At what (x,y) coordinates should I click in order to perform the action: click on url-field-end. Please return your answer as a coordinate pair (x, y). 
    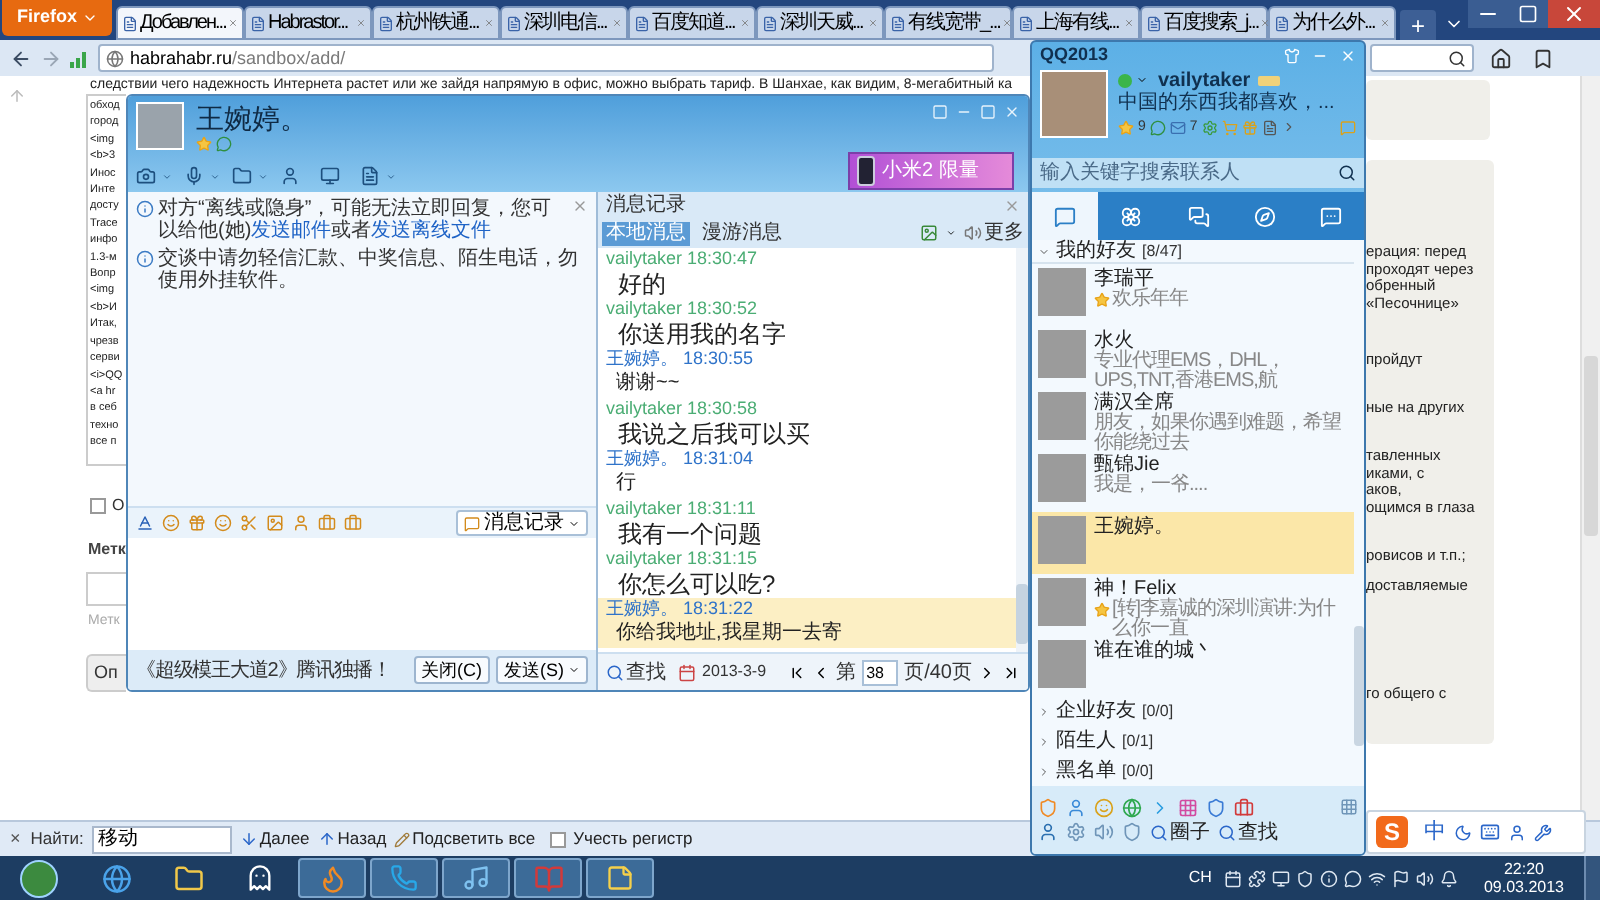
    Looking at the image, I should click on (1422, 58).